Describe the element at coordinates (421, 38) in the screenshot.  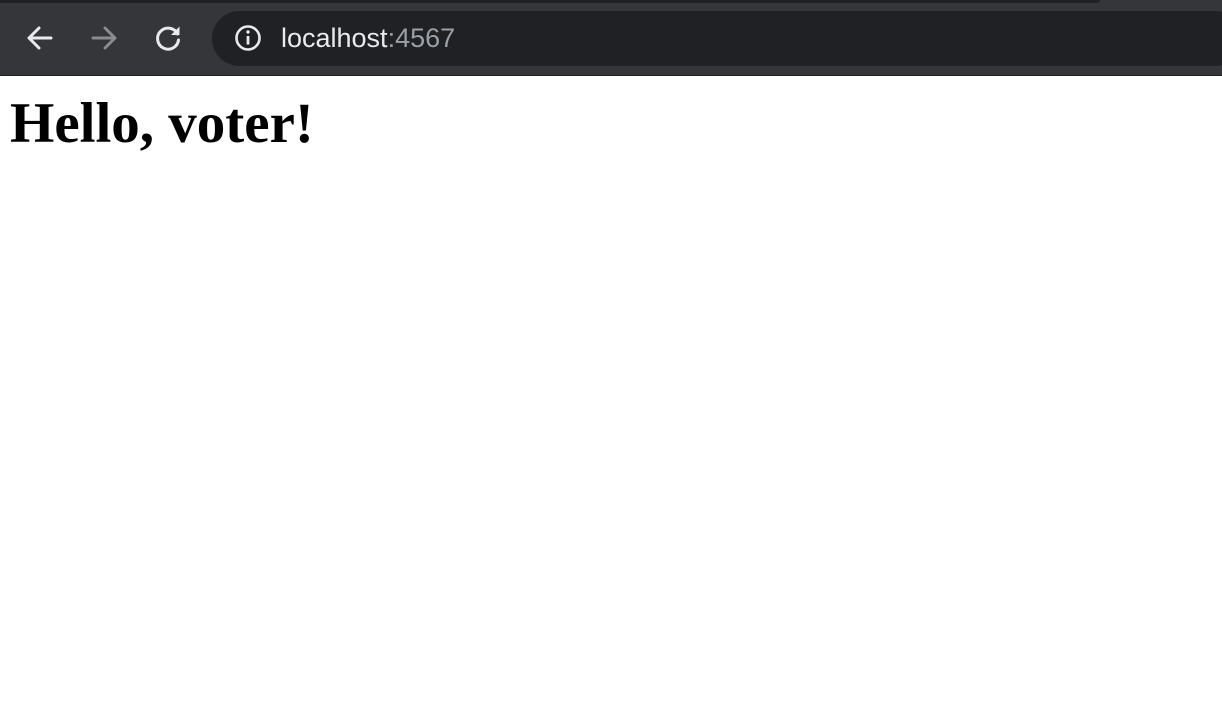
I see `url-port: :4567` at that location.